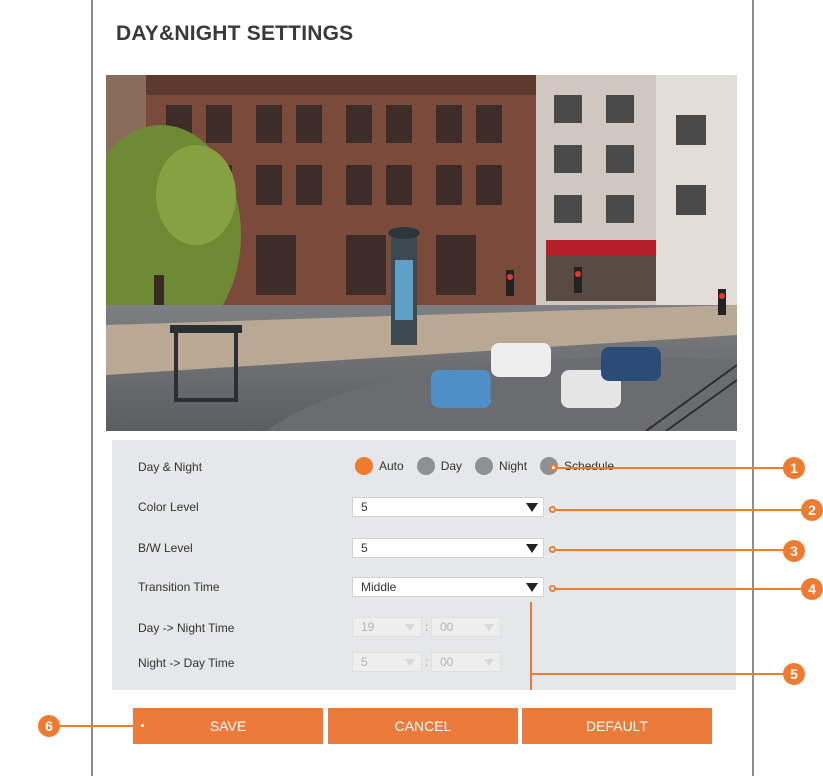 The width and height of the screenshot is (823, 776). What do you see at coordinates (466, 627) in the screenshot?
I see `day-to-night-minute-select: 00` at bounding box center [466, 627].